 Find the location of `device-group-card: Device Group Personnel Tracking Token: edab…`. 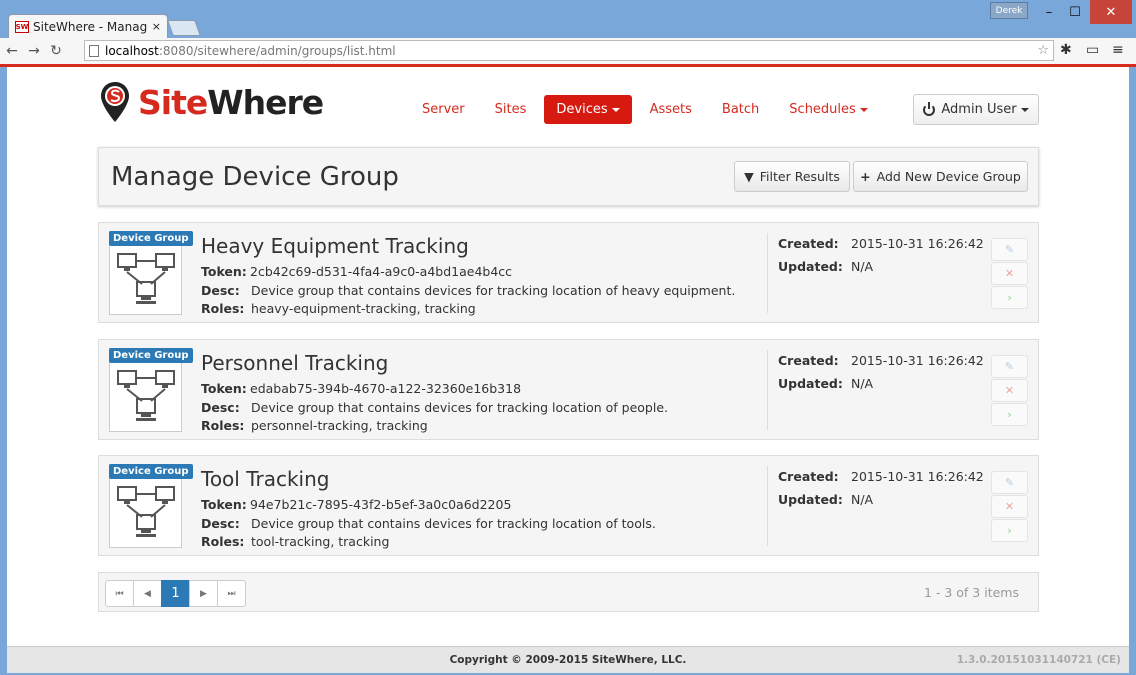

device-group-card: Device Group Personnel Tracking Token: edab… is located at coordinates (568, 389).